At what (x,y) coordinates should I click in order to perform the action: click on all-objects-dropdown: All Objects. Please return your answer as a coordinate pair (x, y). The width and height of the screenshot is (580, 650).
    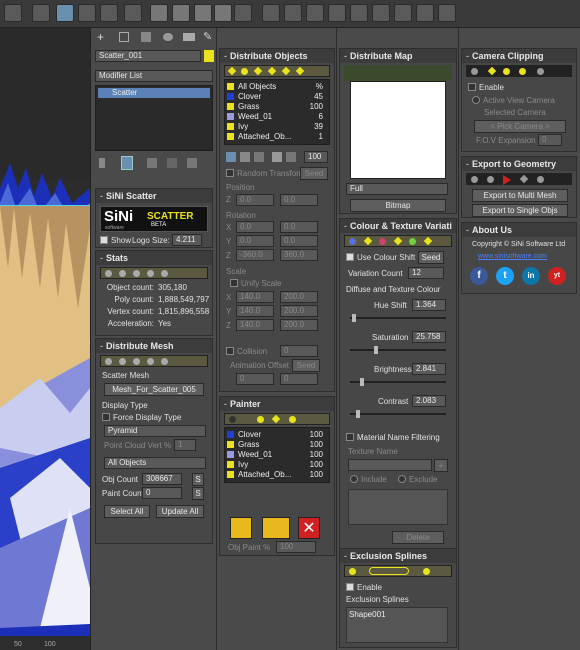
    Looking at the image, I should click on (155, 463).